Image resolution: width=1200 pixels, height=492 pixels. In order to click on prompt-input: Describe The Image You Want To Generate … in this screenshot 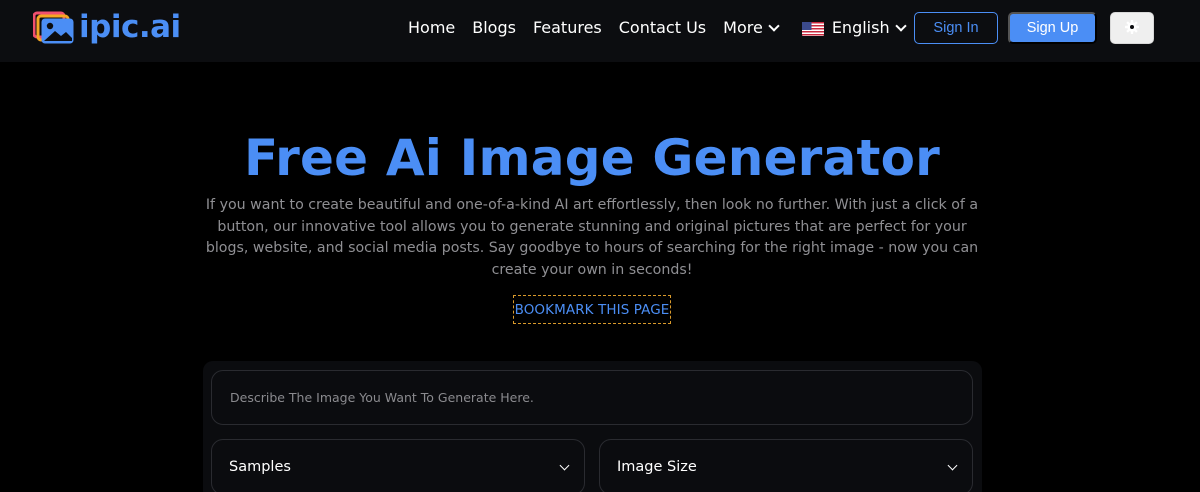, I will do `click(592, 397)`.